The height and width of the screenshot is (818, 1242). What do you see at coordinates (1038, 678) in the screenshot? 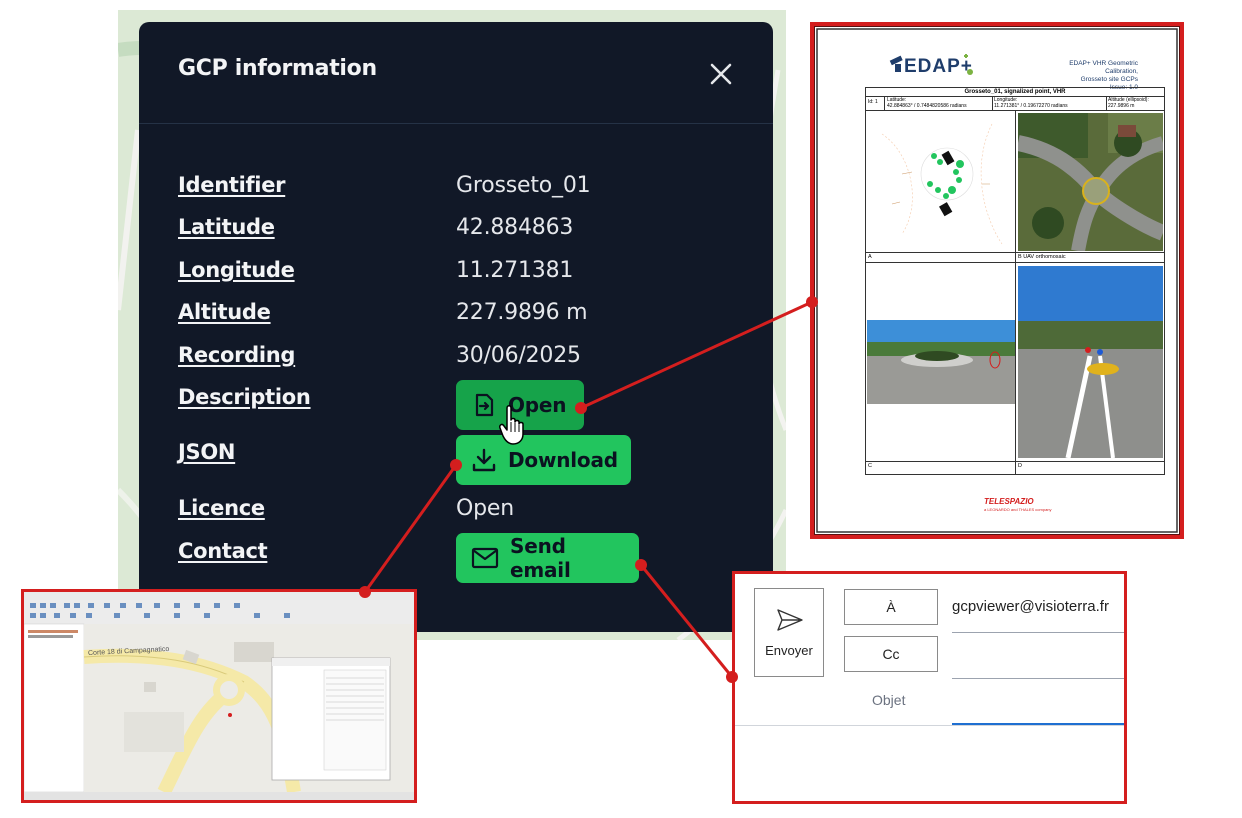
I see `cc-field-underline` at bounding box center [1038, 678].